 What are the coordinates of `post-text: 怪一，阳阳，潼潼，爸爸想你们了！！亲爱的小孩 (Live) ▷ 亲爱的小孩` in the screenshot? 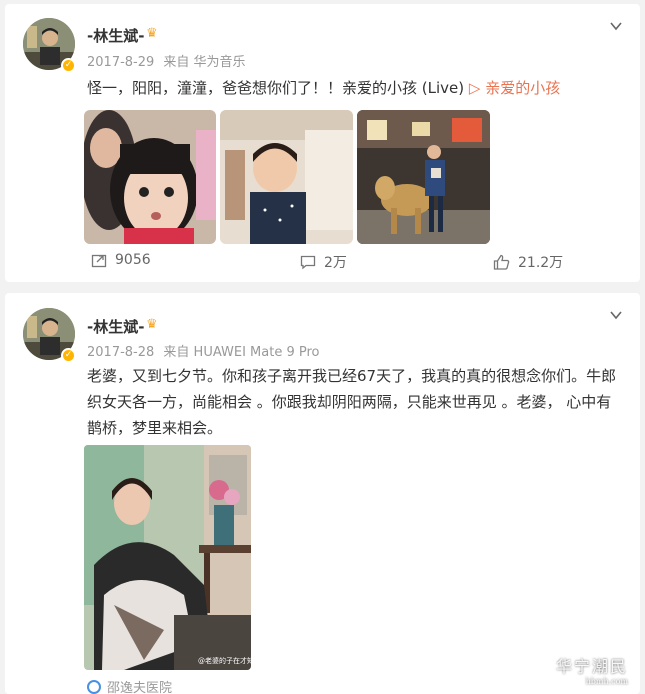 It's located at (324, 88).